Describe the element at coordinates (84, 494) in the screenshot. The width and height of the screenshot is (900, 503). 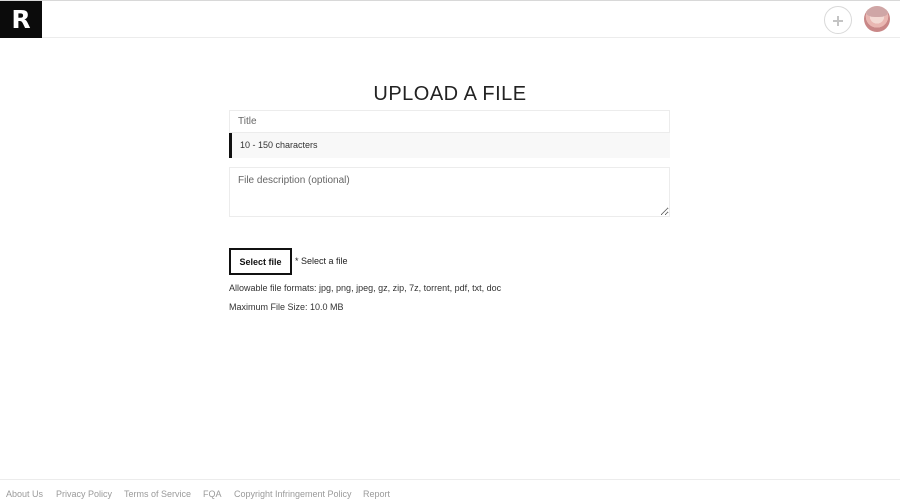
I see `footer-link-privacy-policy: Privacy Policy` at that location.